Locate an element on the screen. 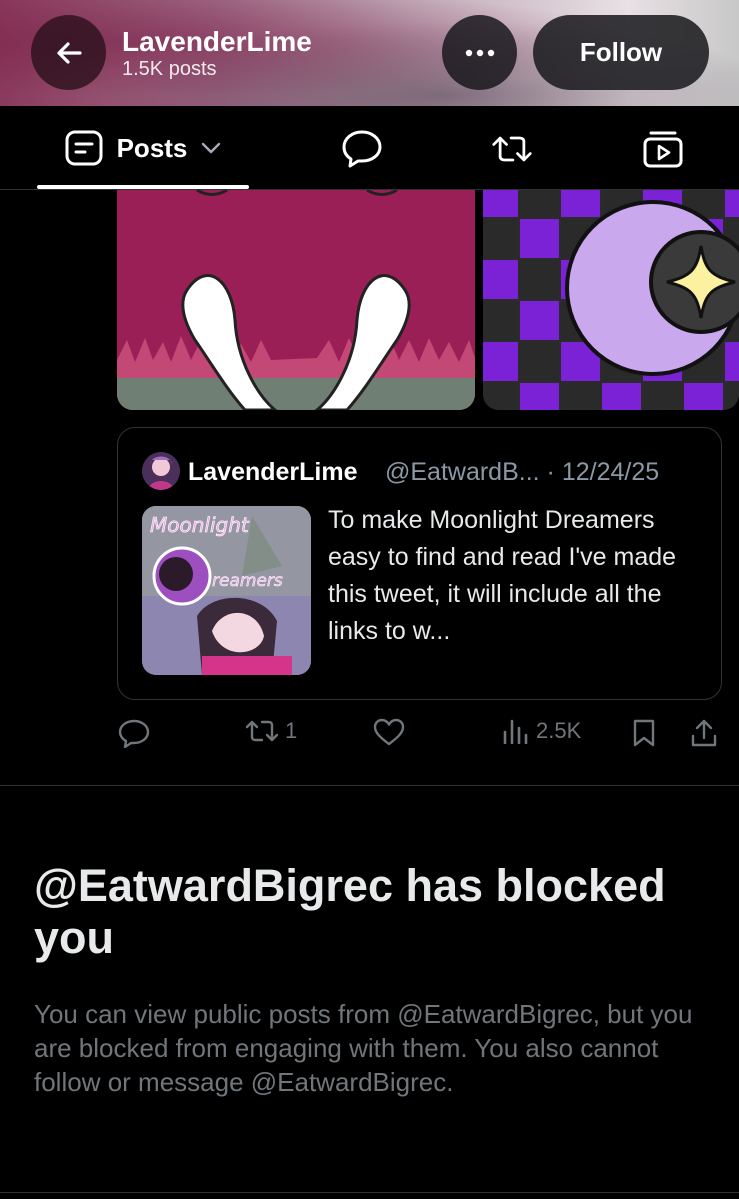 The image size is (739, 1199). posts-icon is located at coordinates (84, 148).